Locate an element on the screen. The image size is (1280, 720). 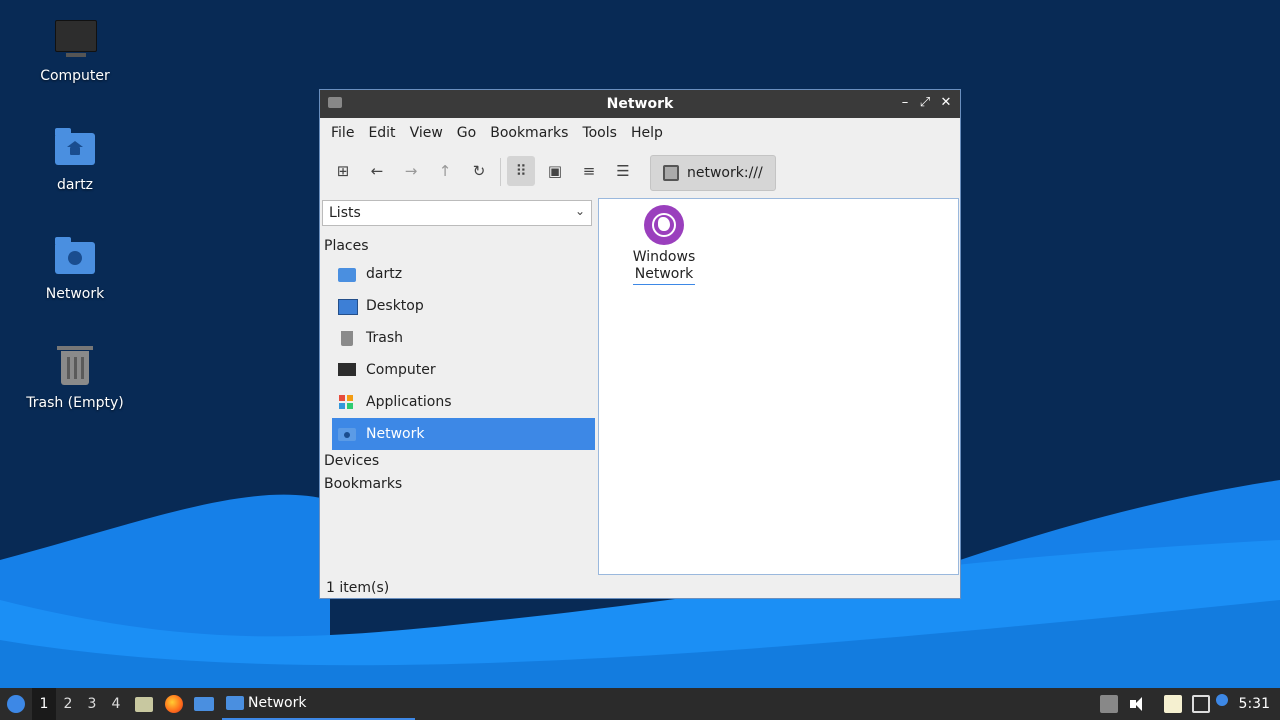
toolbar-separator is located at coordinates (500, 172).